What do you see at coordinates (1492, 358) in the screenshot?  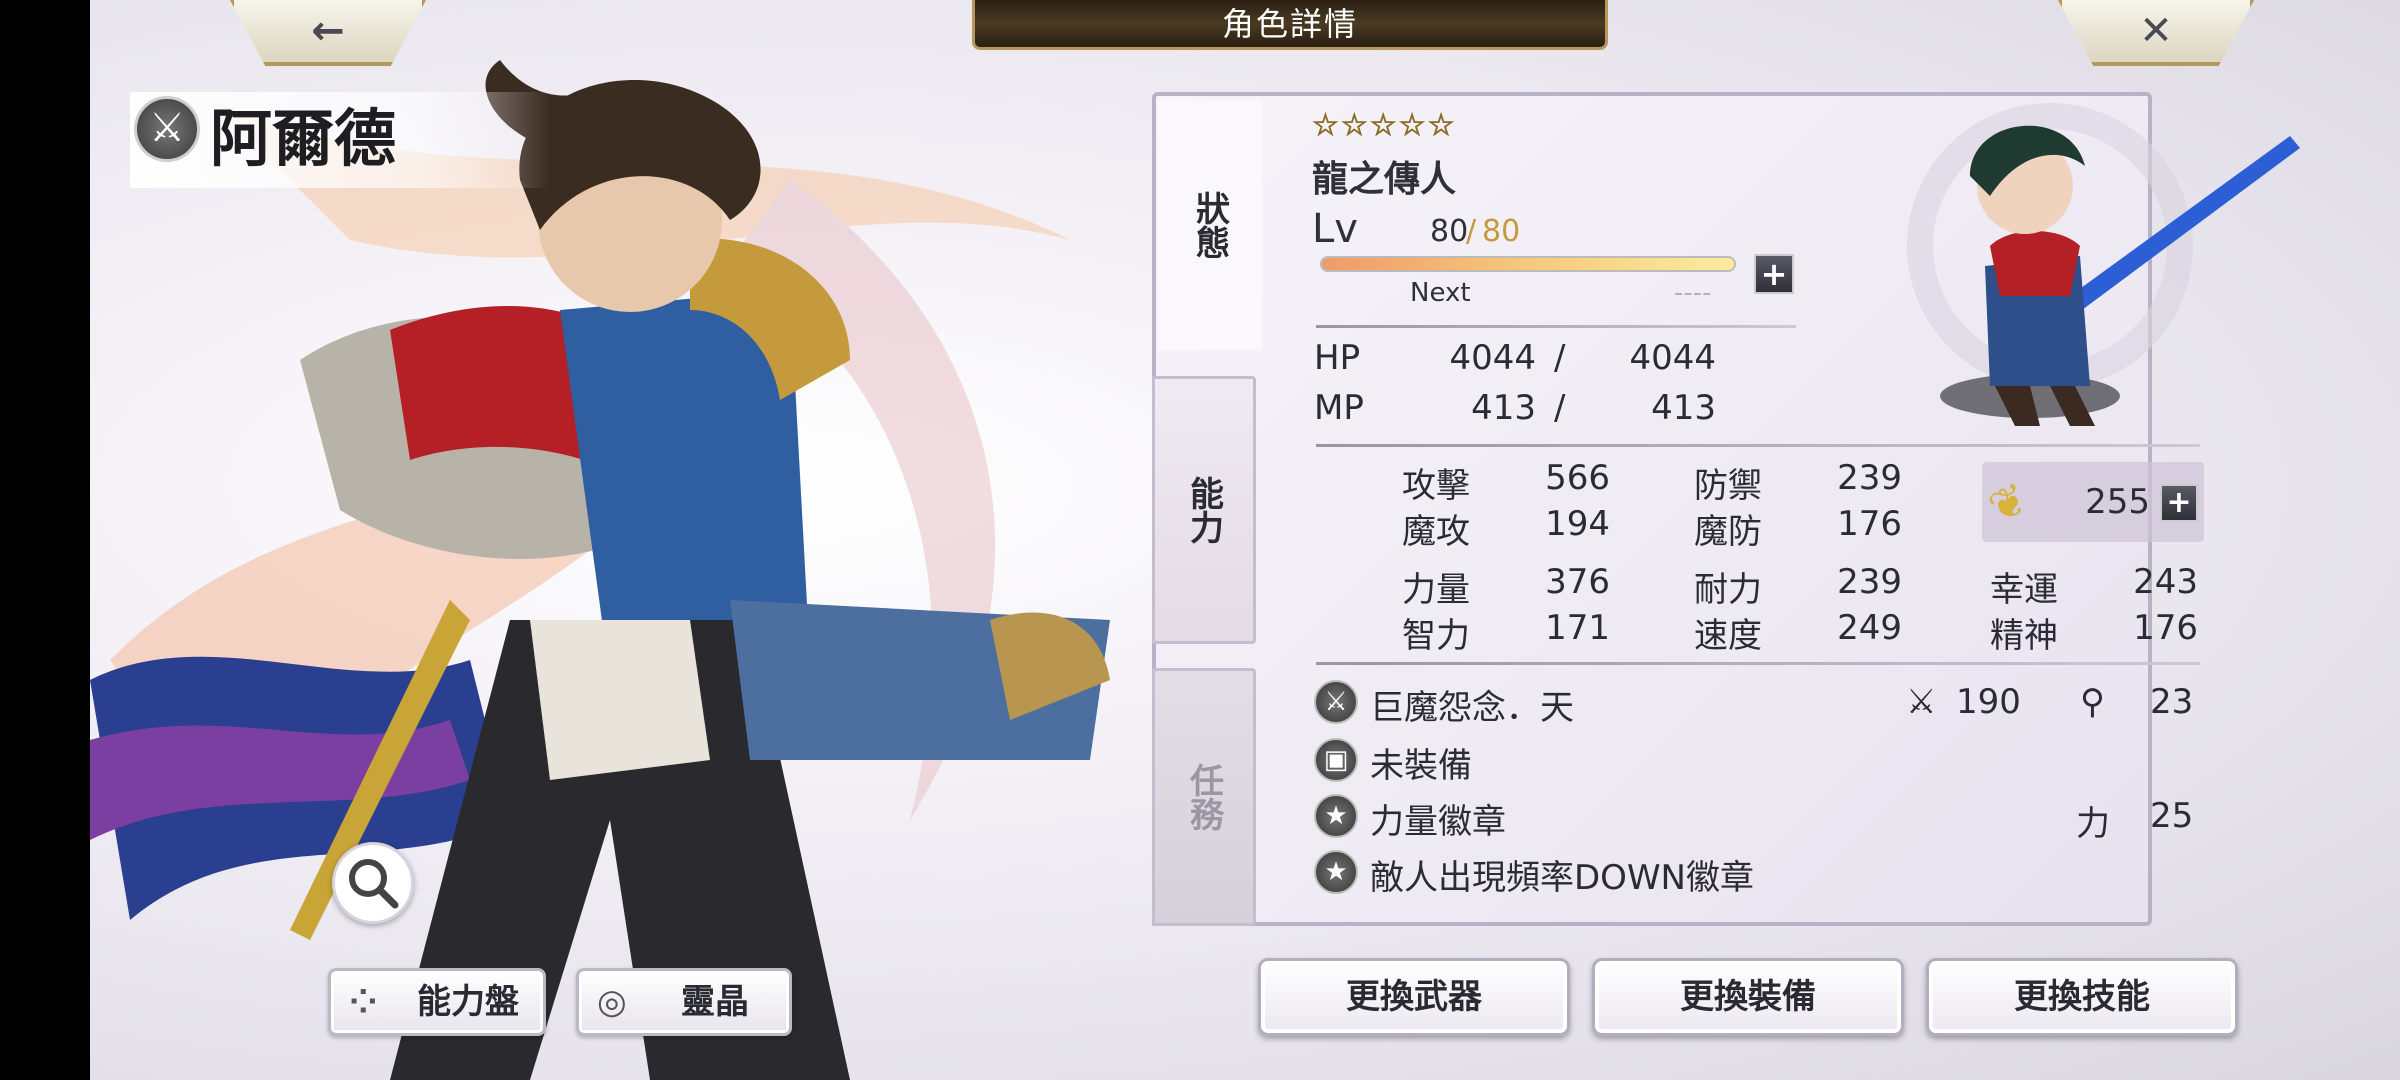 I see `hp-current: 4044` at bounding box center [1492, 358].